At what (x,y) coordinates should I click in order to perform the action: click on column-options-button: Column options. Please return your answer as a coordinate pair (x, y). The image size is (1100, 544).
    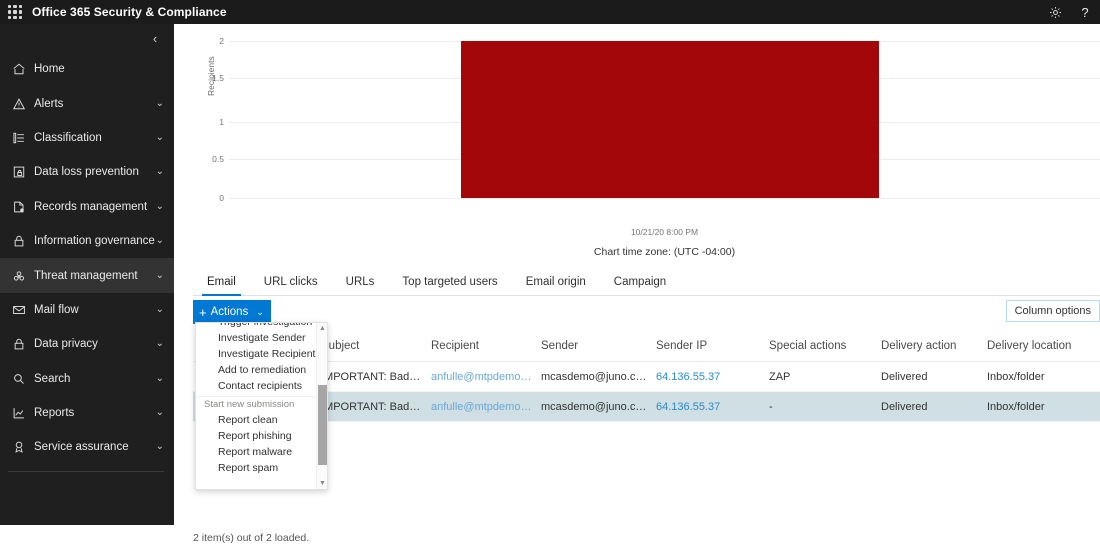
    Looking at the image, I should click on (1052, 311).